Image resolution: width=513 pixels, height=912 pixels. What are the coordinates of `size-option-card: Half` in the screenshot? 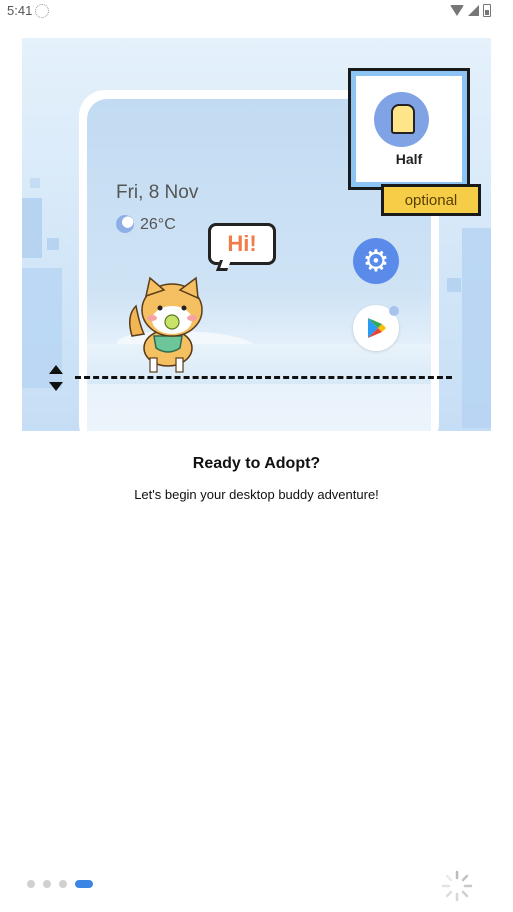 It's located at (409, 129).